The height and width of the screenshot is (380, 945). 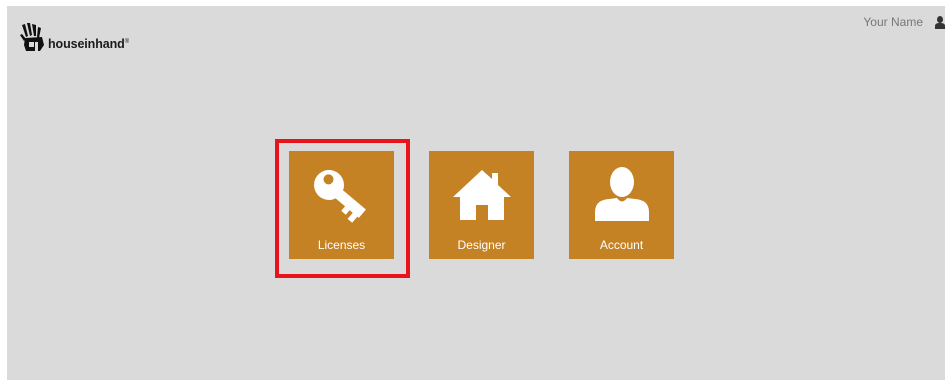 I want to click on account-tile: Account, so click(x=621, y=205).